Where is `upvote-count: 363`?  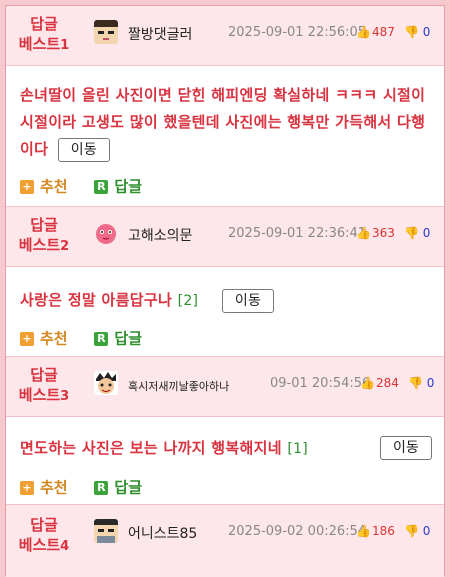 upvote-count: 363 is located at coordinates (383, 233).